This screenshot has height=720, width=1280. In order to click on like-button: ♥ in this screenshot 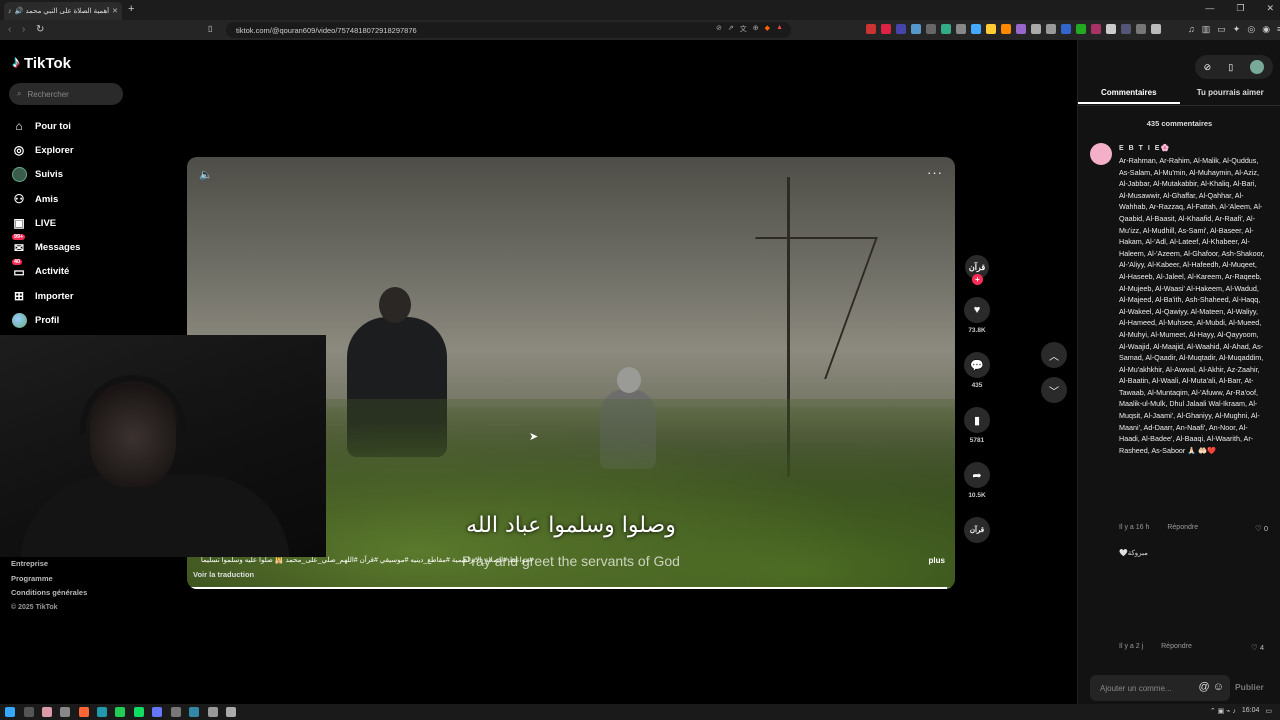, I will do `click(977, 310)`.